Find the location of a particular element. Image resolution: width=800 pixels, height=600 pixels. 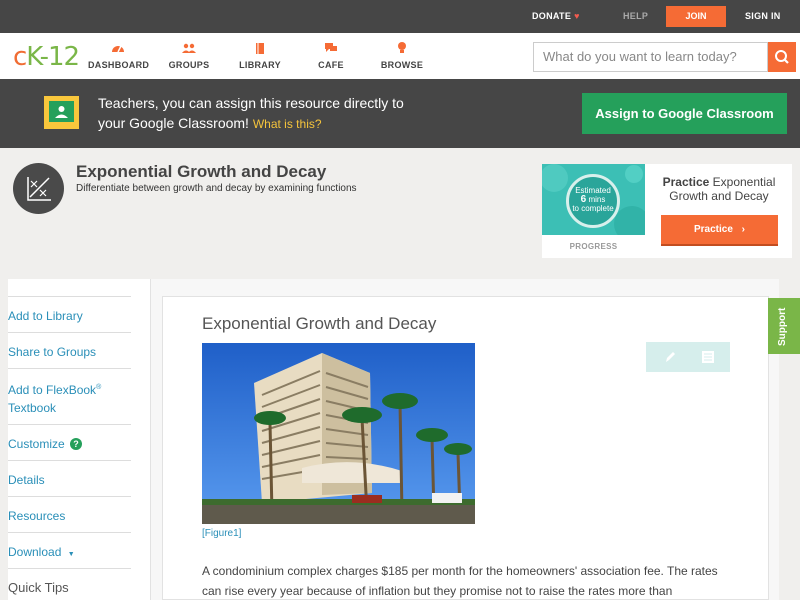

logo-c: c is located at coordinates (20, 57).